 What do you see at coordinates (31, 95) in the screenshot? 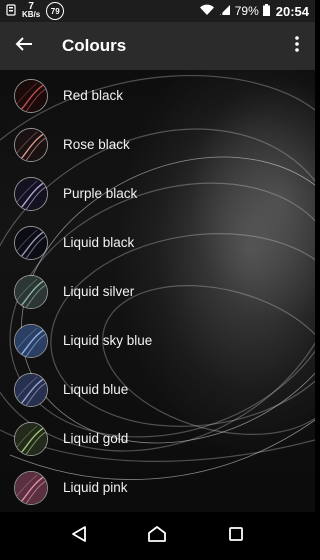
I see `colour-swatch-red-black` at bounding box center [31, 95].